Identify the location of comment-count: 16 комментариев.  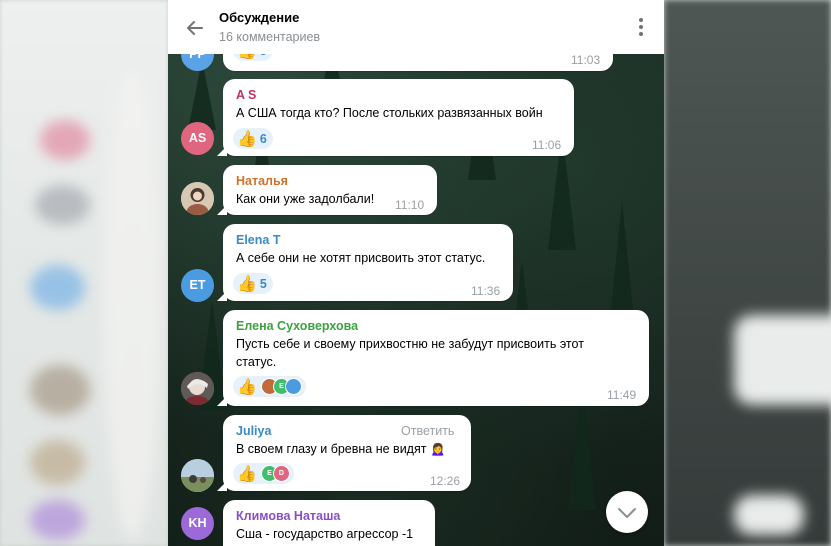
(270, 37).